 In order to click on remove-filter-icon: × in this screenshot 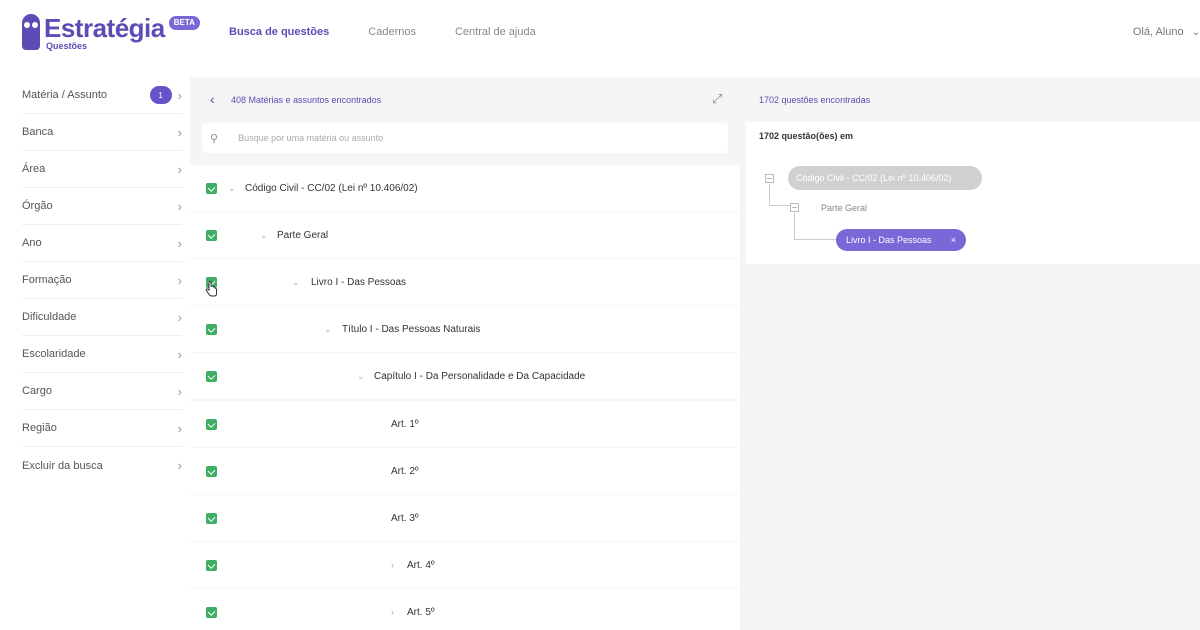, I will do `click(953, 240)`.